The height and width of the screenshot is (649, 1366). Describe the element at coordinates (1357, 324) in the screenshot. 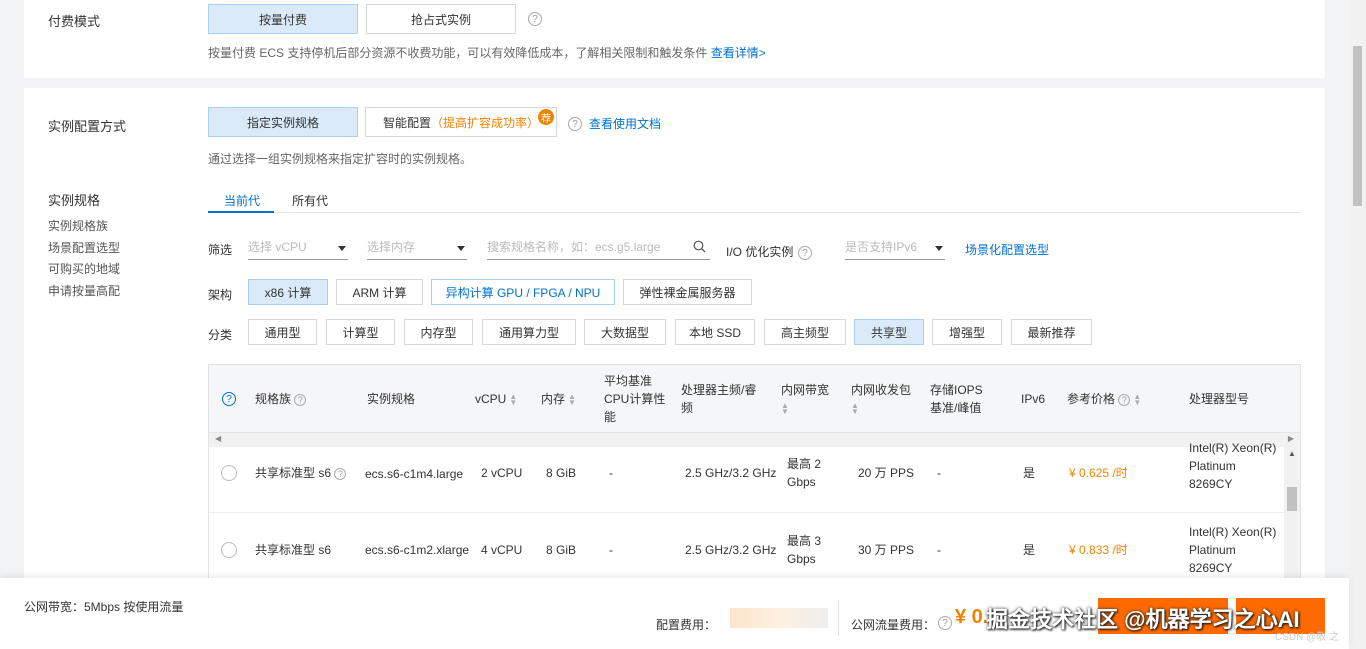

I see `page-scrollbar` at that location.